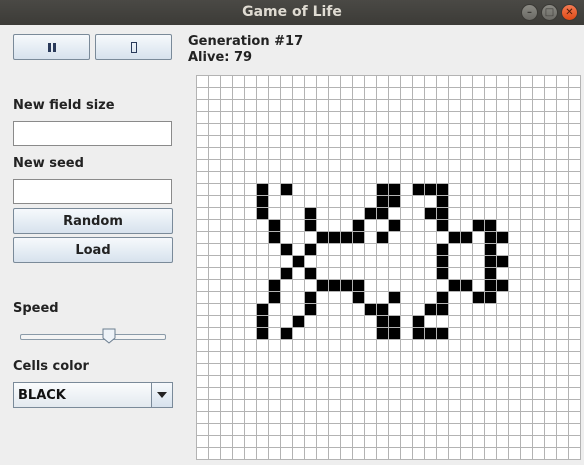 This screenshot has height=465, width=584. Describe the element at coordinates (93, 221) in the screenshot. I see `random-button: Random` at that location.